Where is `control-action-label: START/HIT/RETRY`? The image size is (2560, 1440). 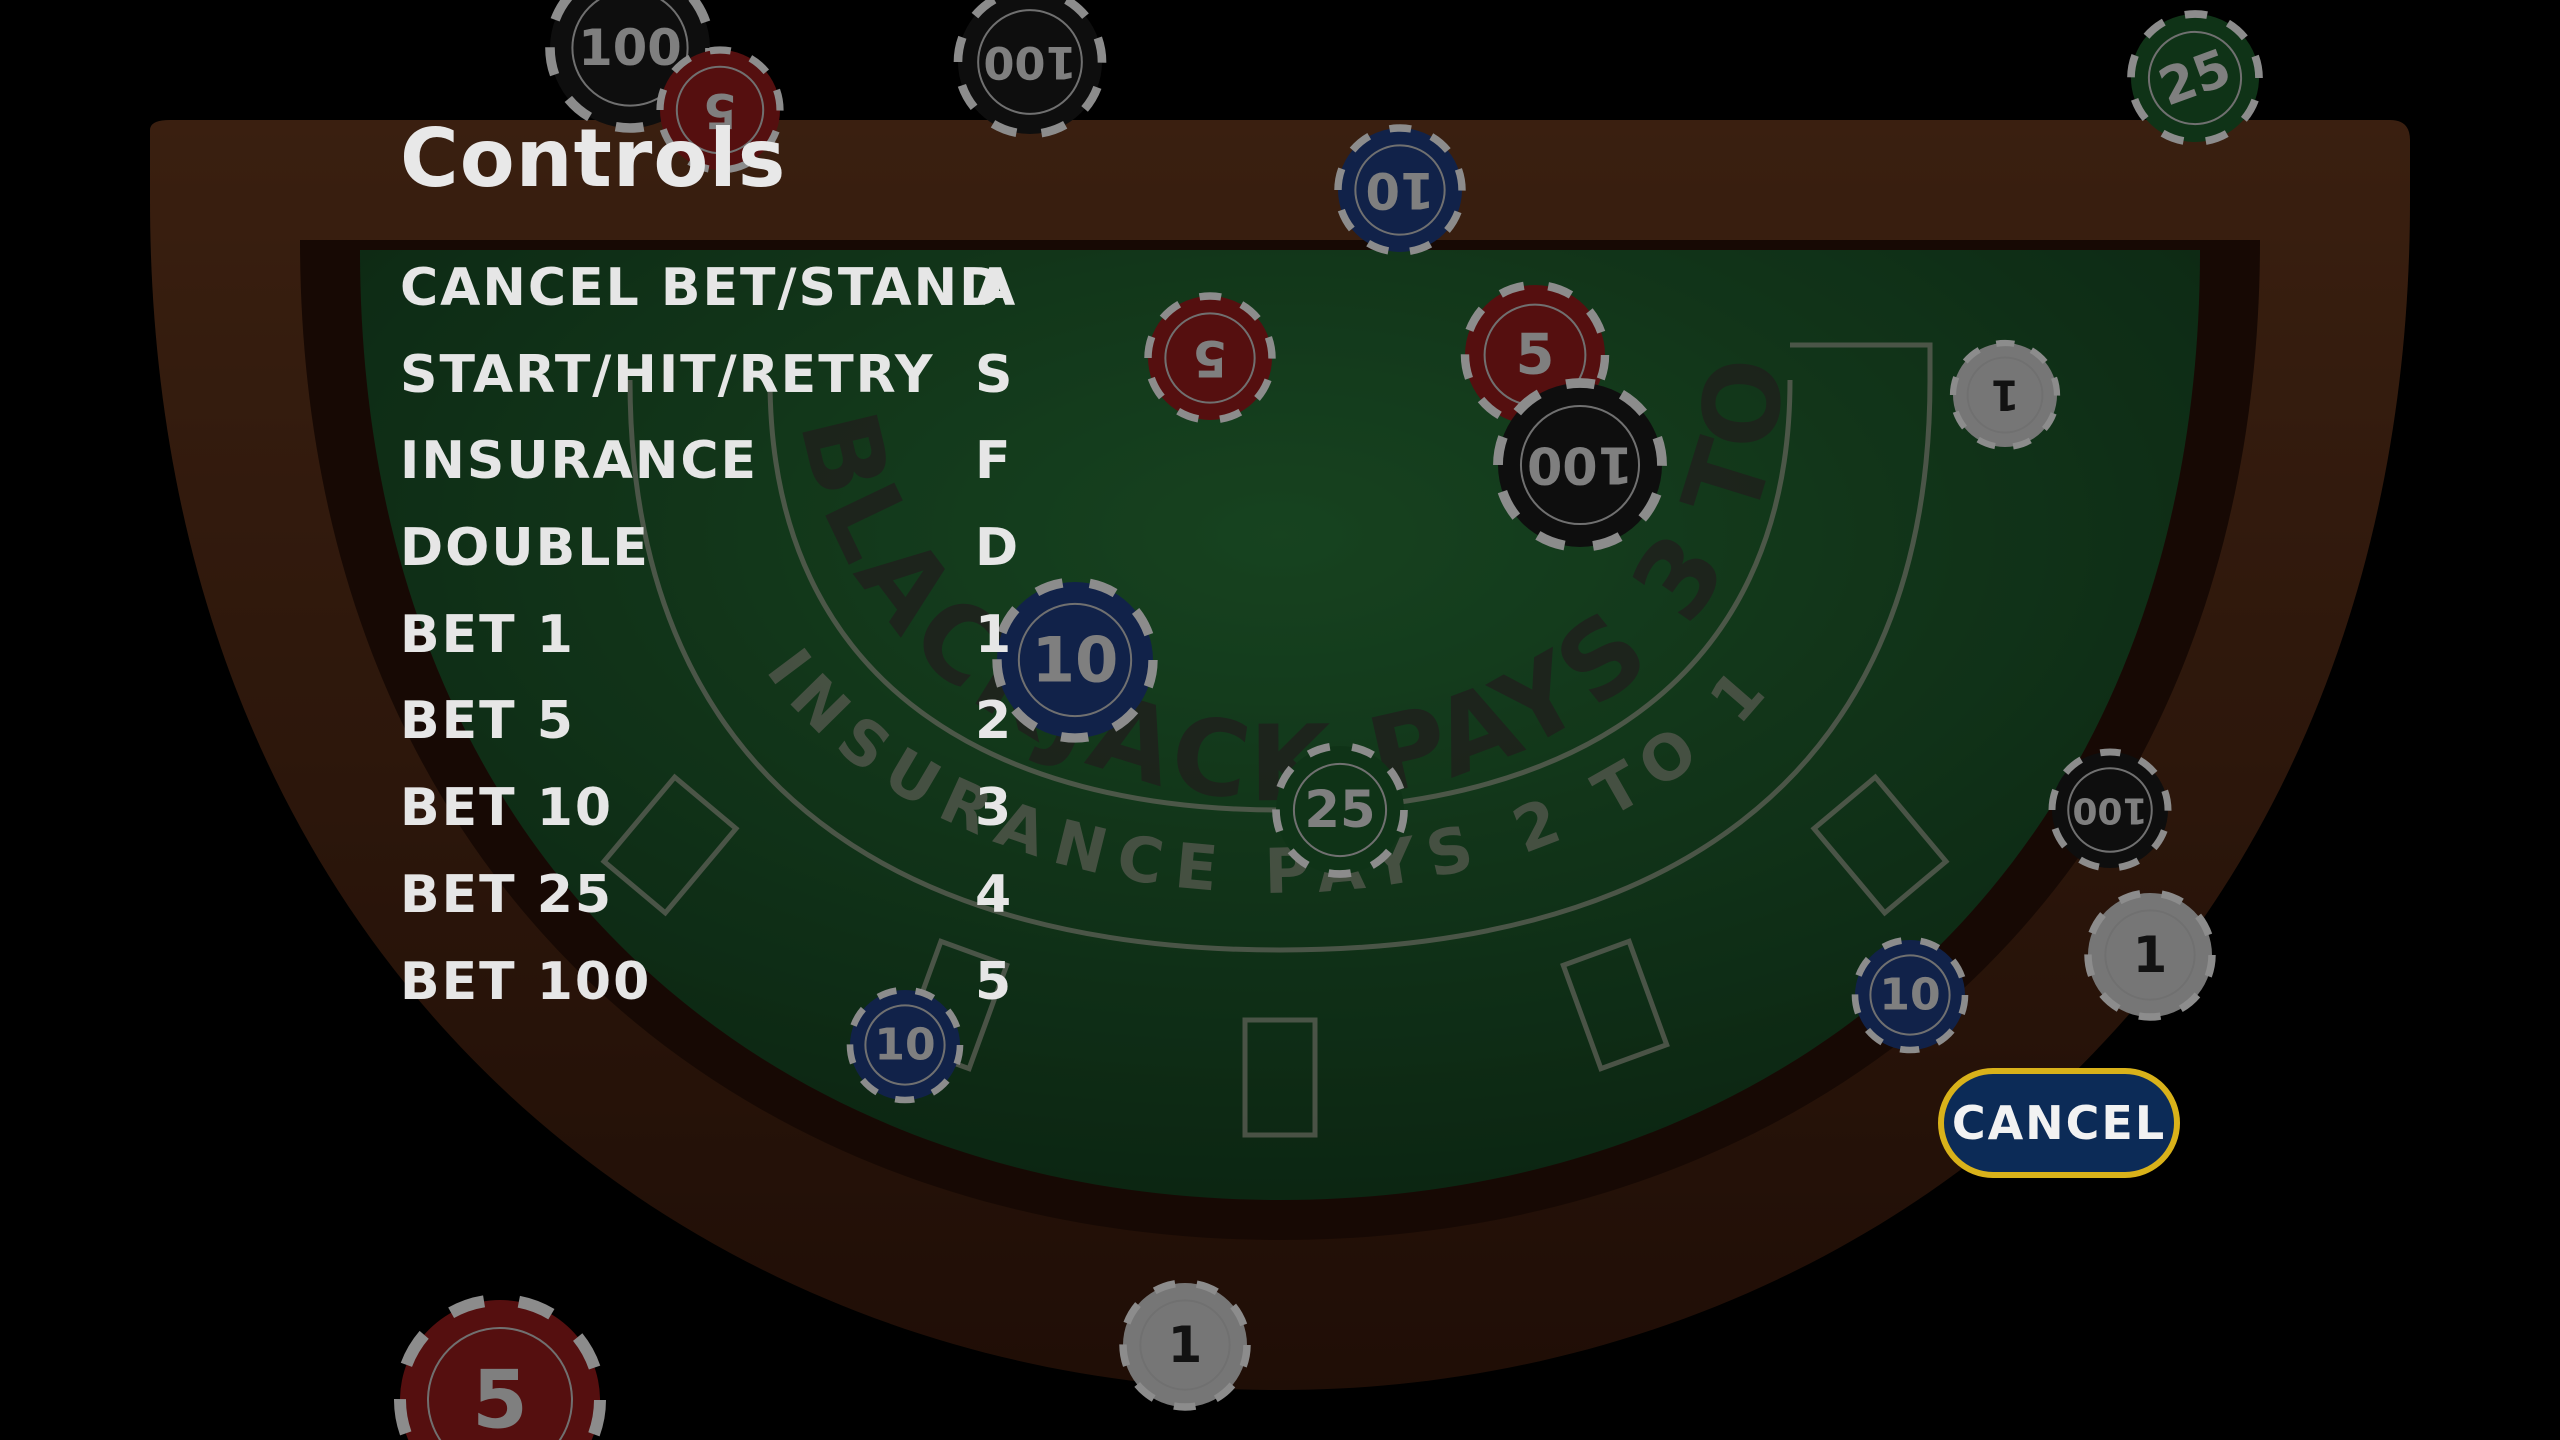 control-action-label: START/HIT/RETRY is located at coordinates (667, 374).